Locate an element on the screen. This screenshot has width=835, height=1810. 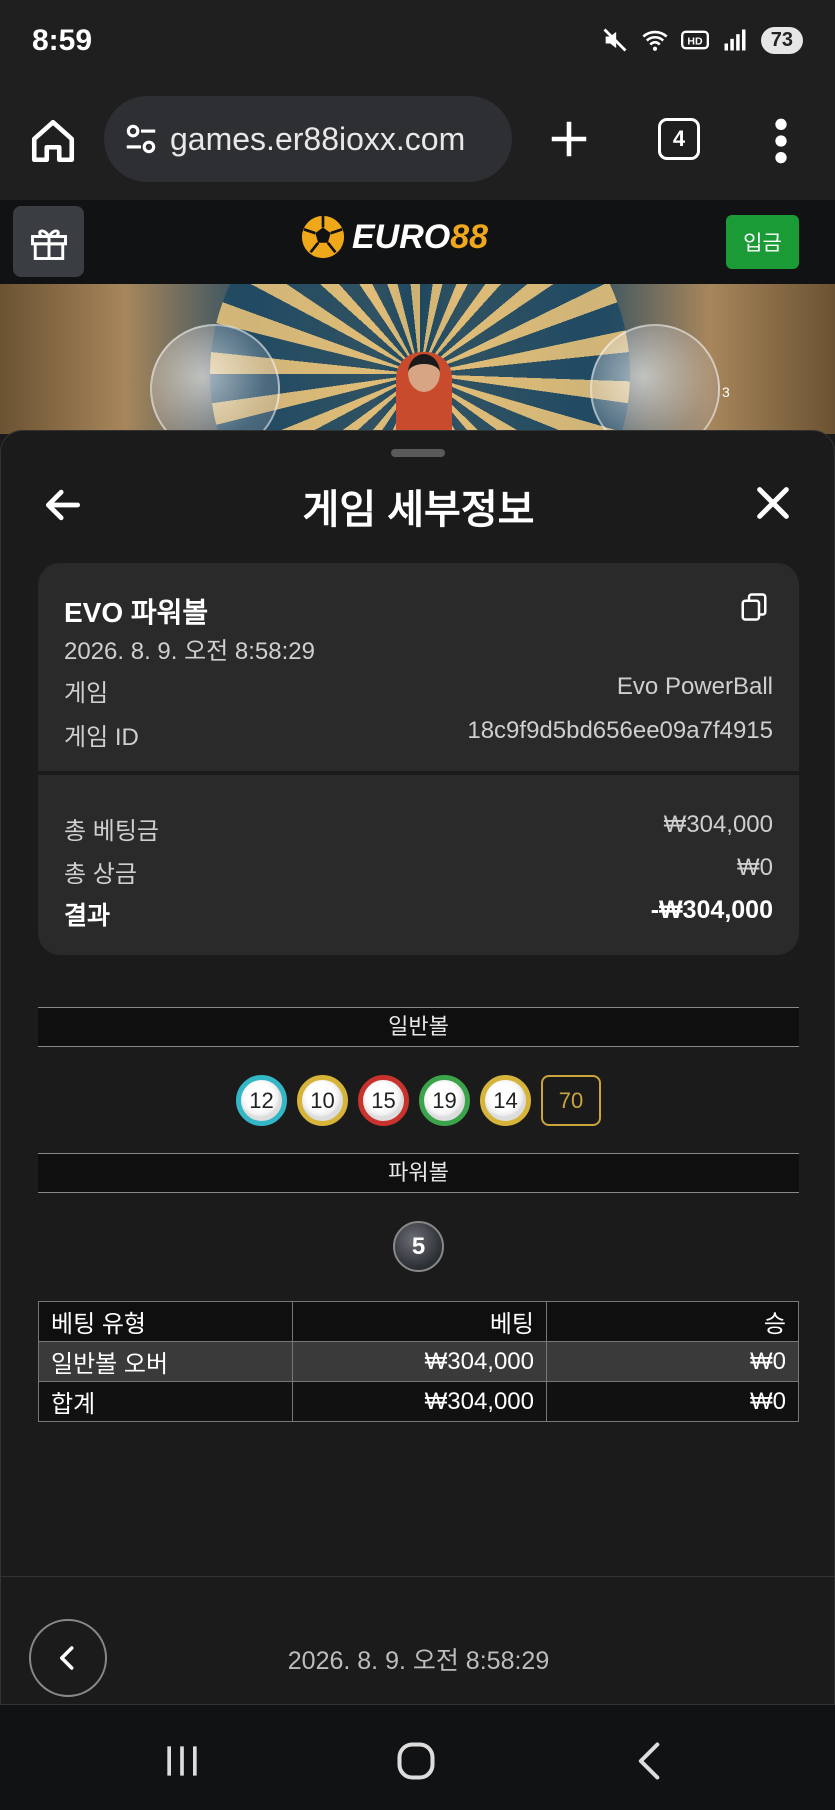
normal-ball: 10 is located at coordinates (322, 1100).